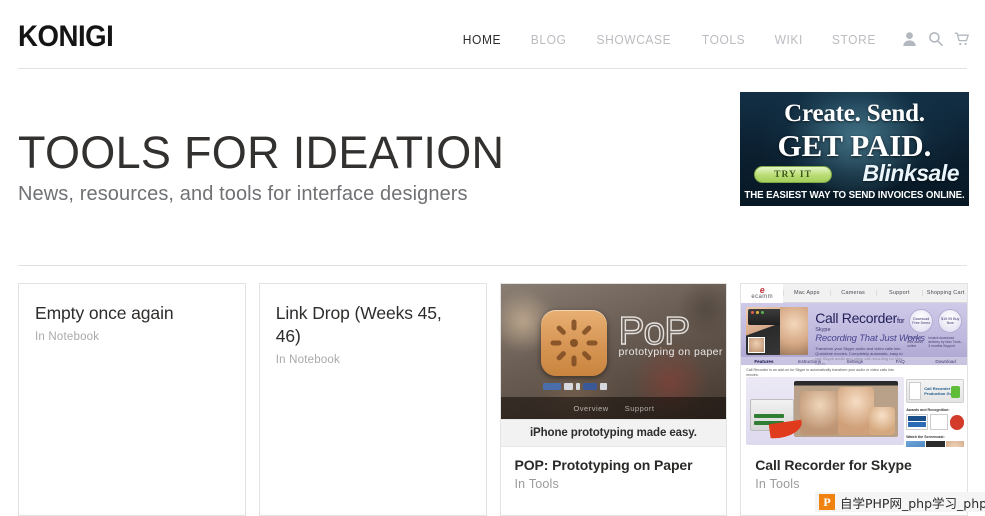 Image resolution: width=985 pixels, height=516 pixels. I want to click on cr-hero-person-inset, so click(757, 345).